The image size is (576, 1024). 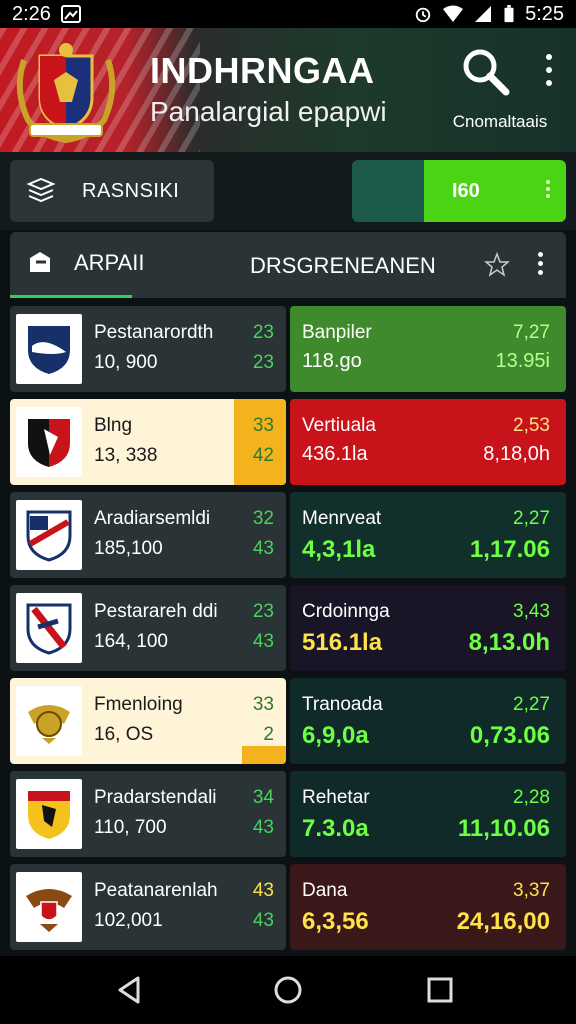 I want to click on detail-total: 8,13.0h, so click(x=509, y=642).